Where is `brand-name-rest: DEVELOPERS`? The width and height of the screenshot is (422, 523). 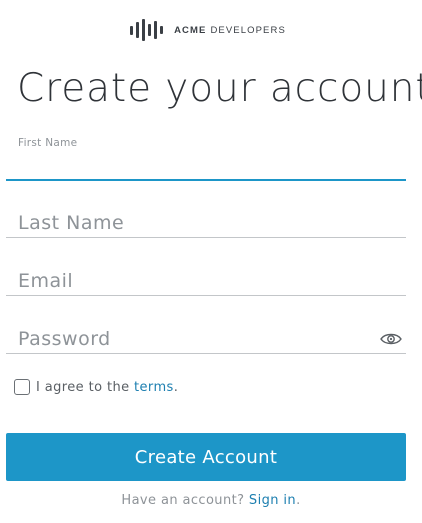 brand-name-rest: DEVELOPERS is located at coordinates (248, 30).